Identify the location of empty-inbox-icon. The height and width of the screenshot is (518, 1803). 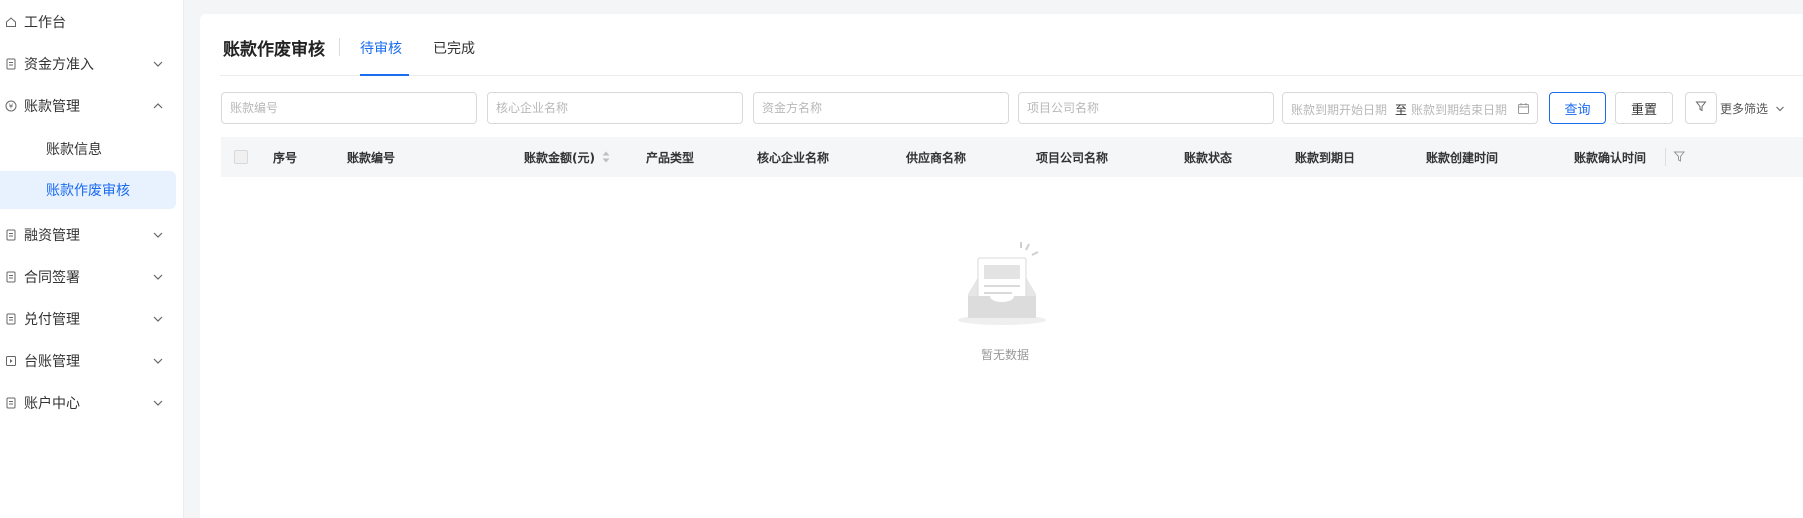
(1002, 284).